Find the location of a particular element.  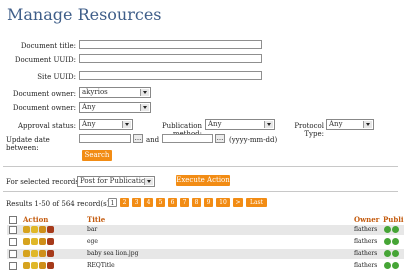

table-row: baby sea lion.jpg flathers is located at coordinates (205, 254).